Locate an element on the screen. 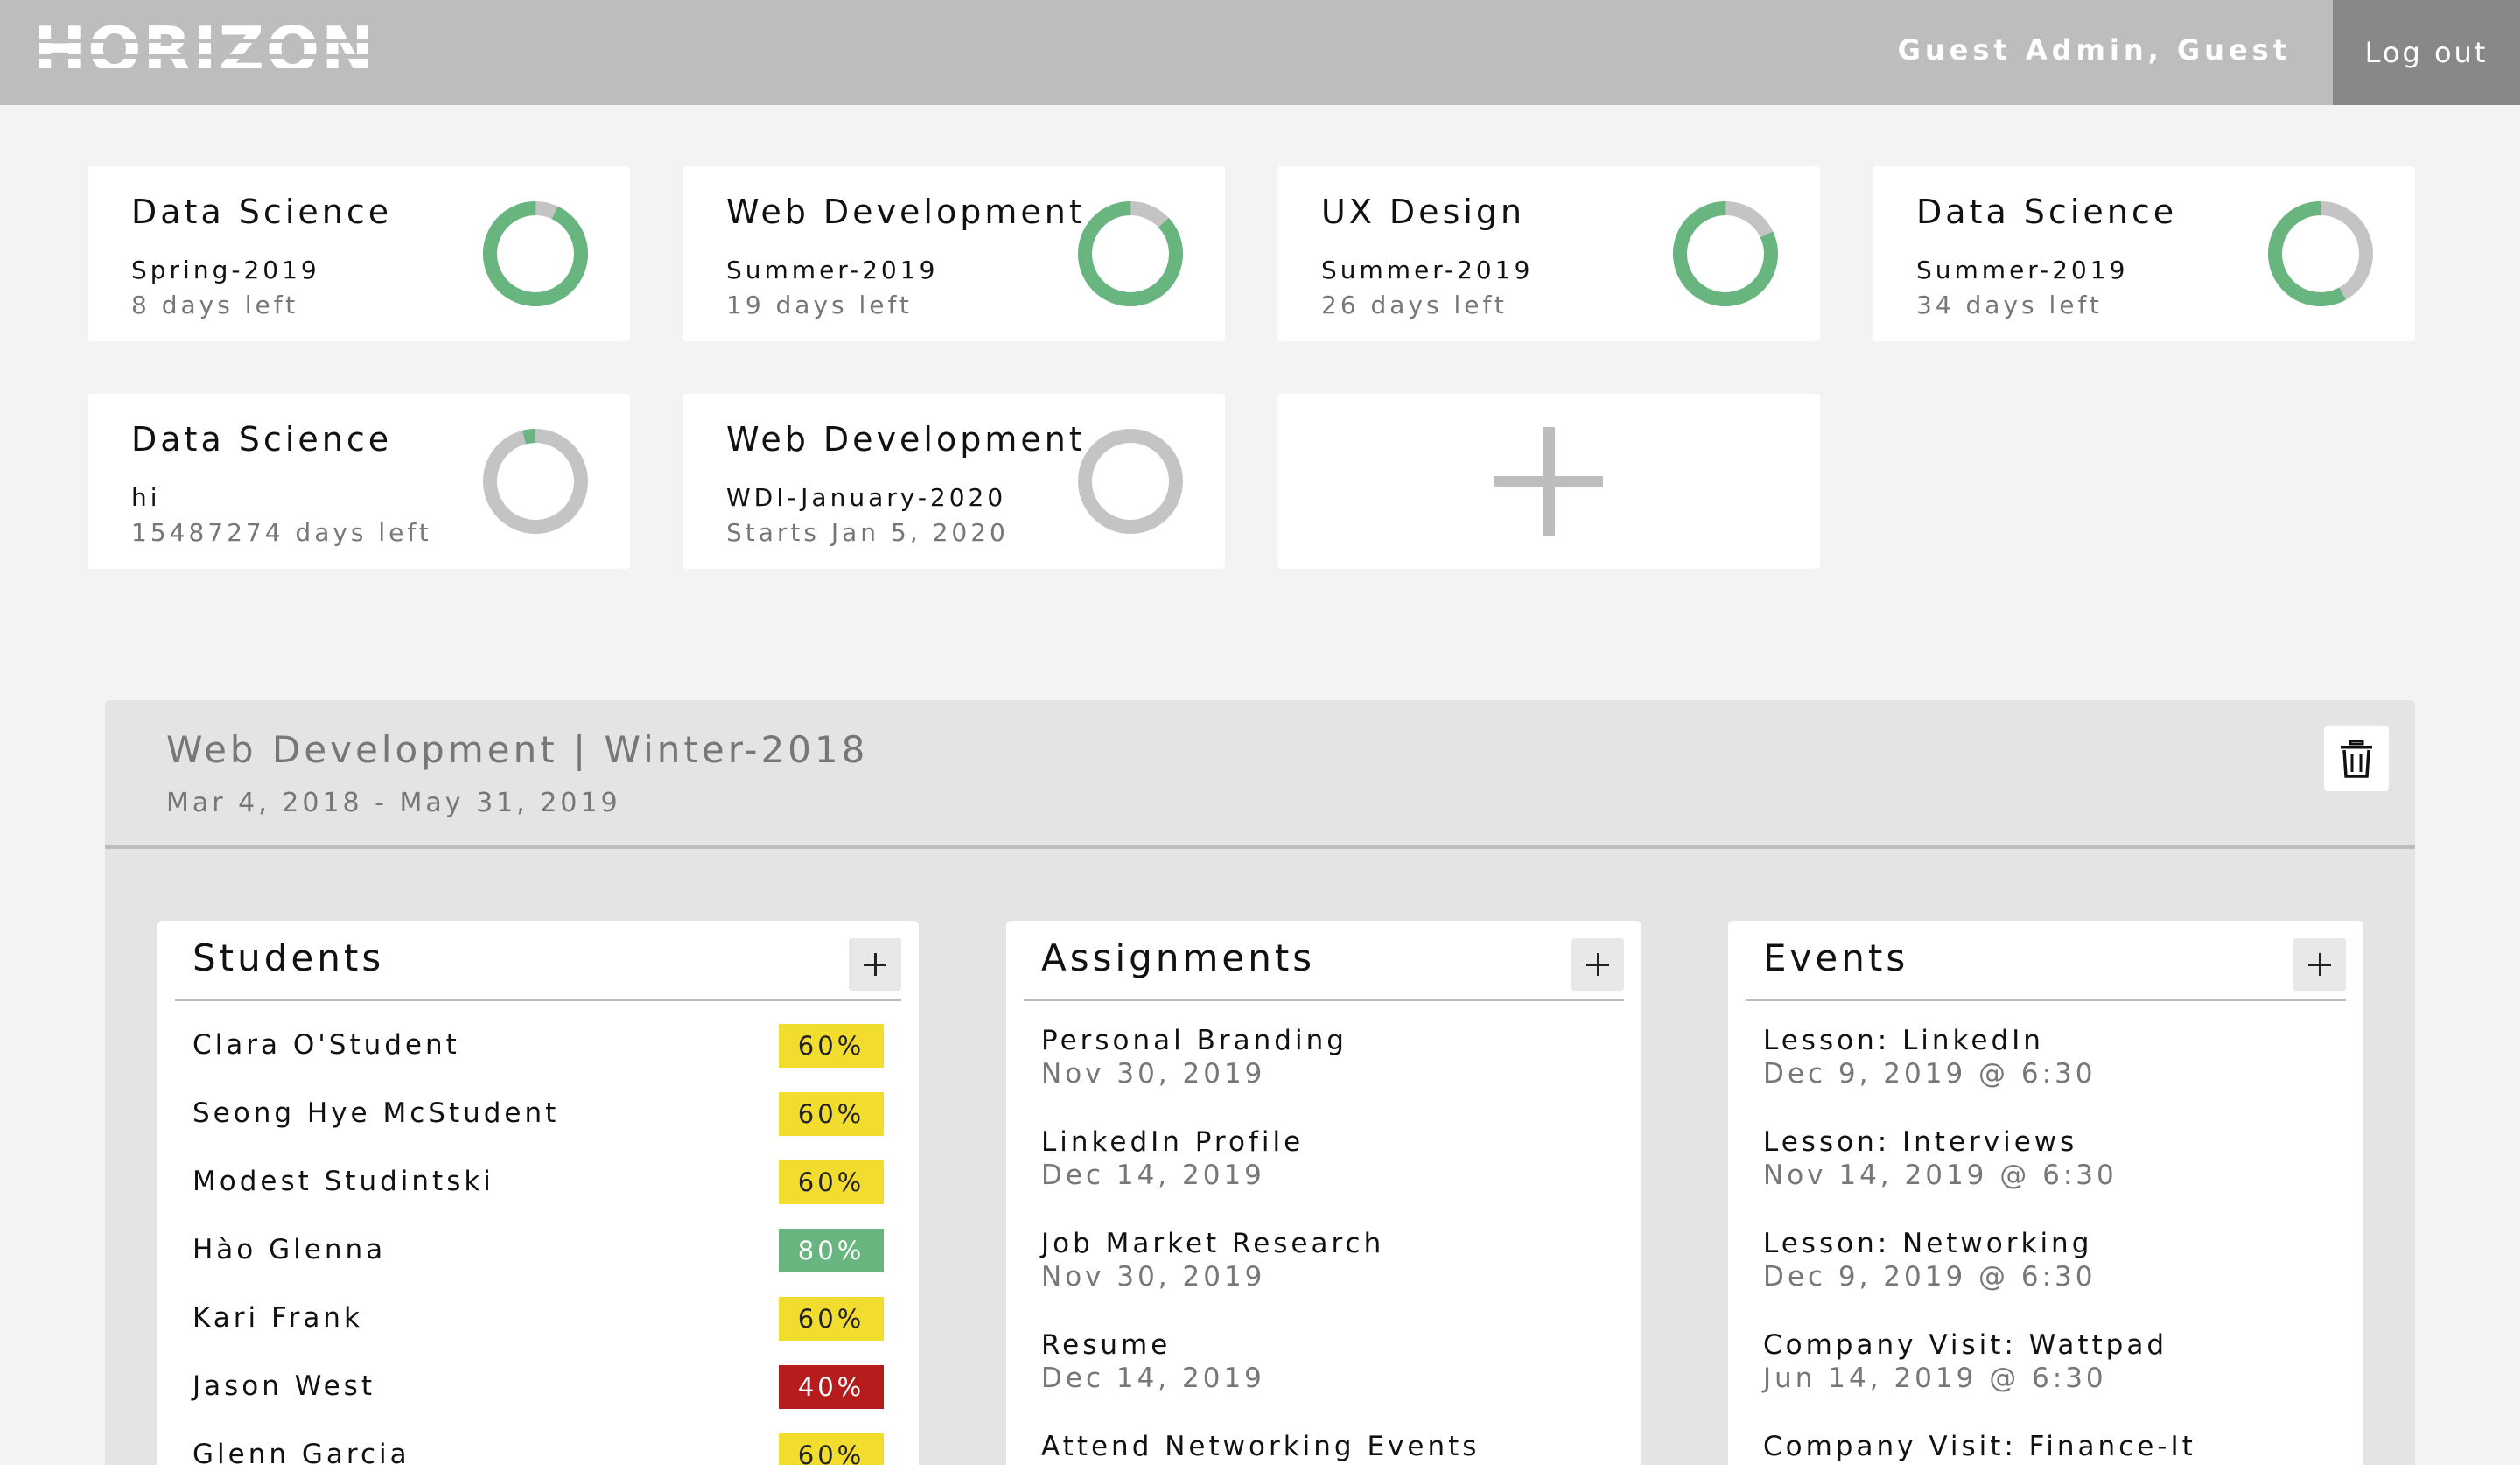 Image resolution: width=2520 pixels, height=1465 pixels. cohort-title: UX Design is located at coordinates (1423, 212).